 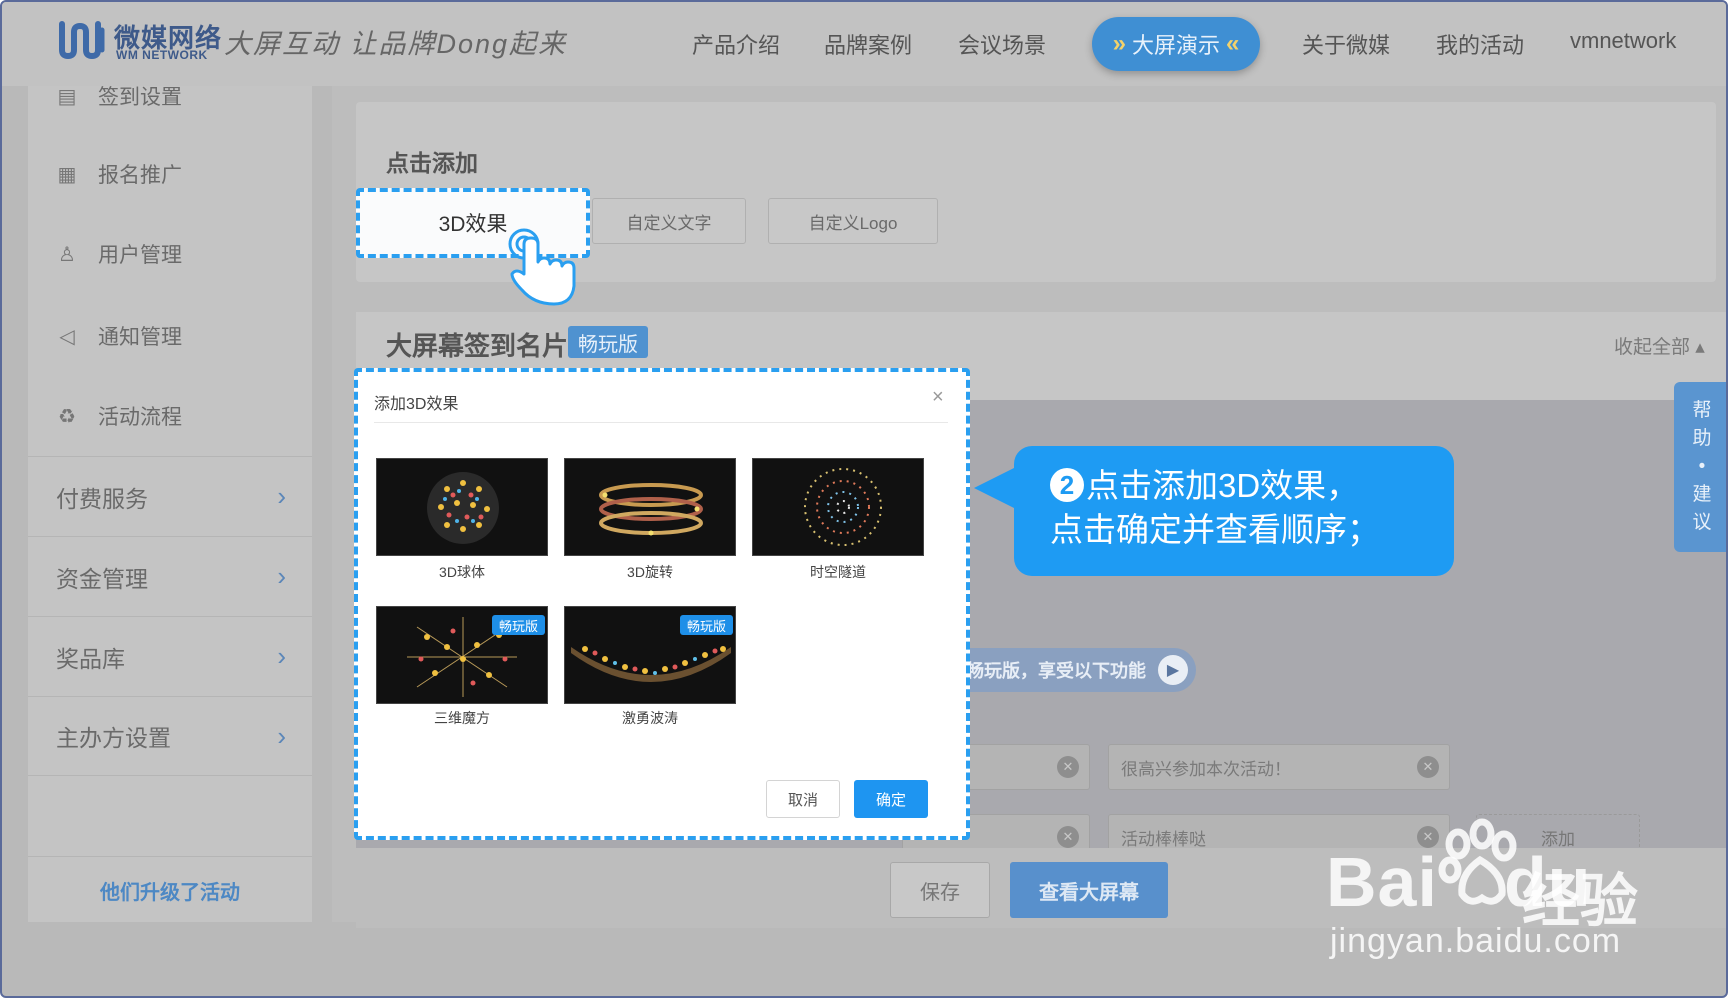 I want to click on callout-line-1: 2 点击添加3D效果，, so click(x=1252, y=486).